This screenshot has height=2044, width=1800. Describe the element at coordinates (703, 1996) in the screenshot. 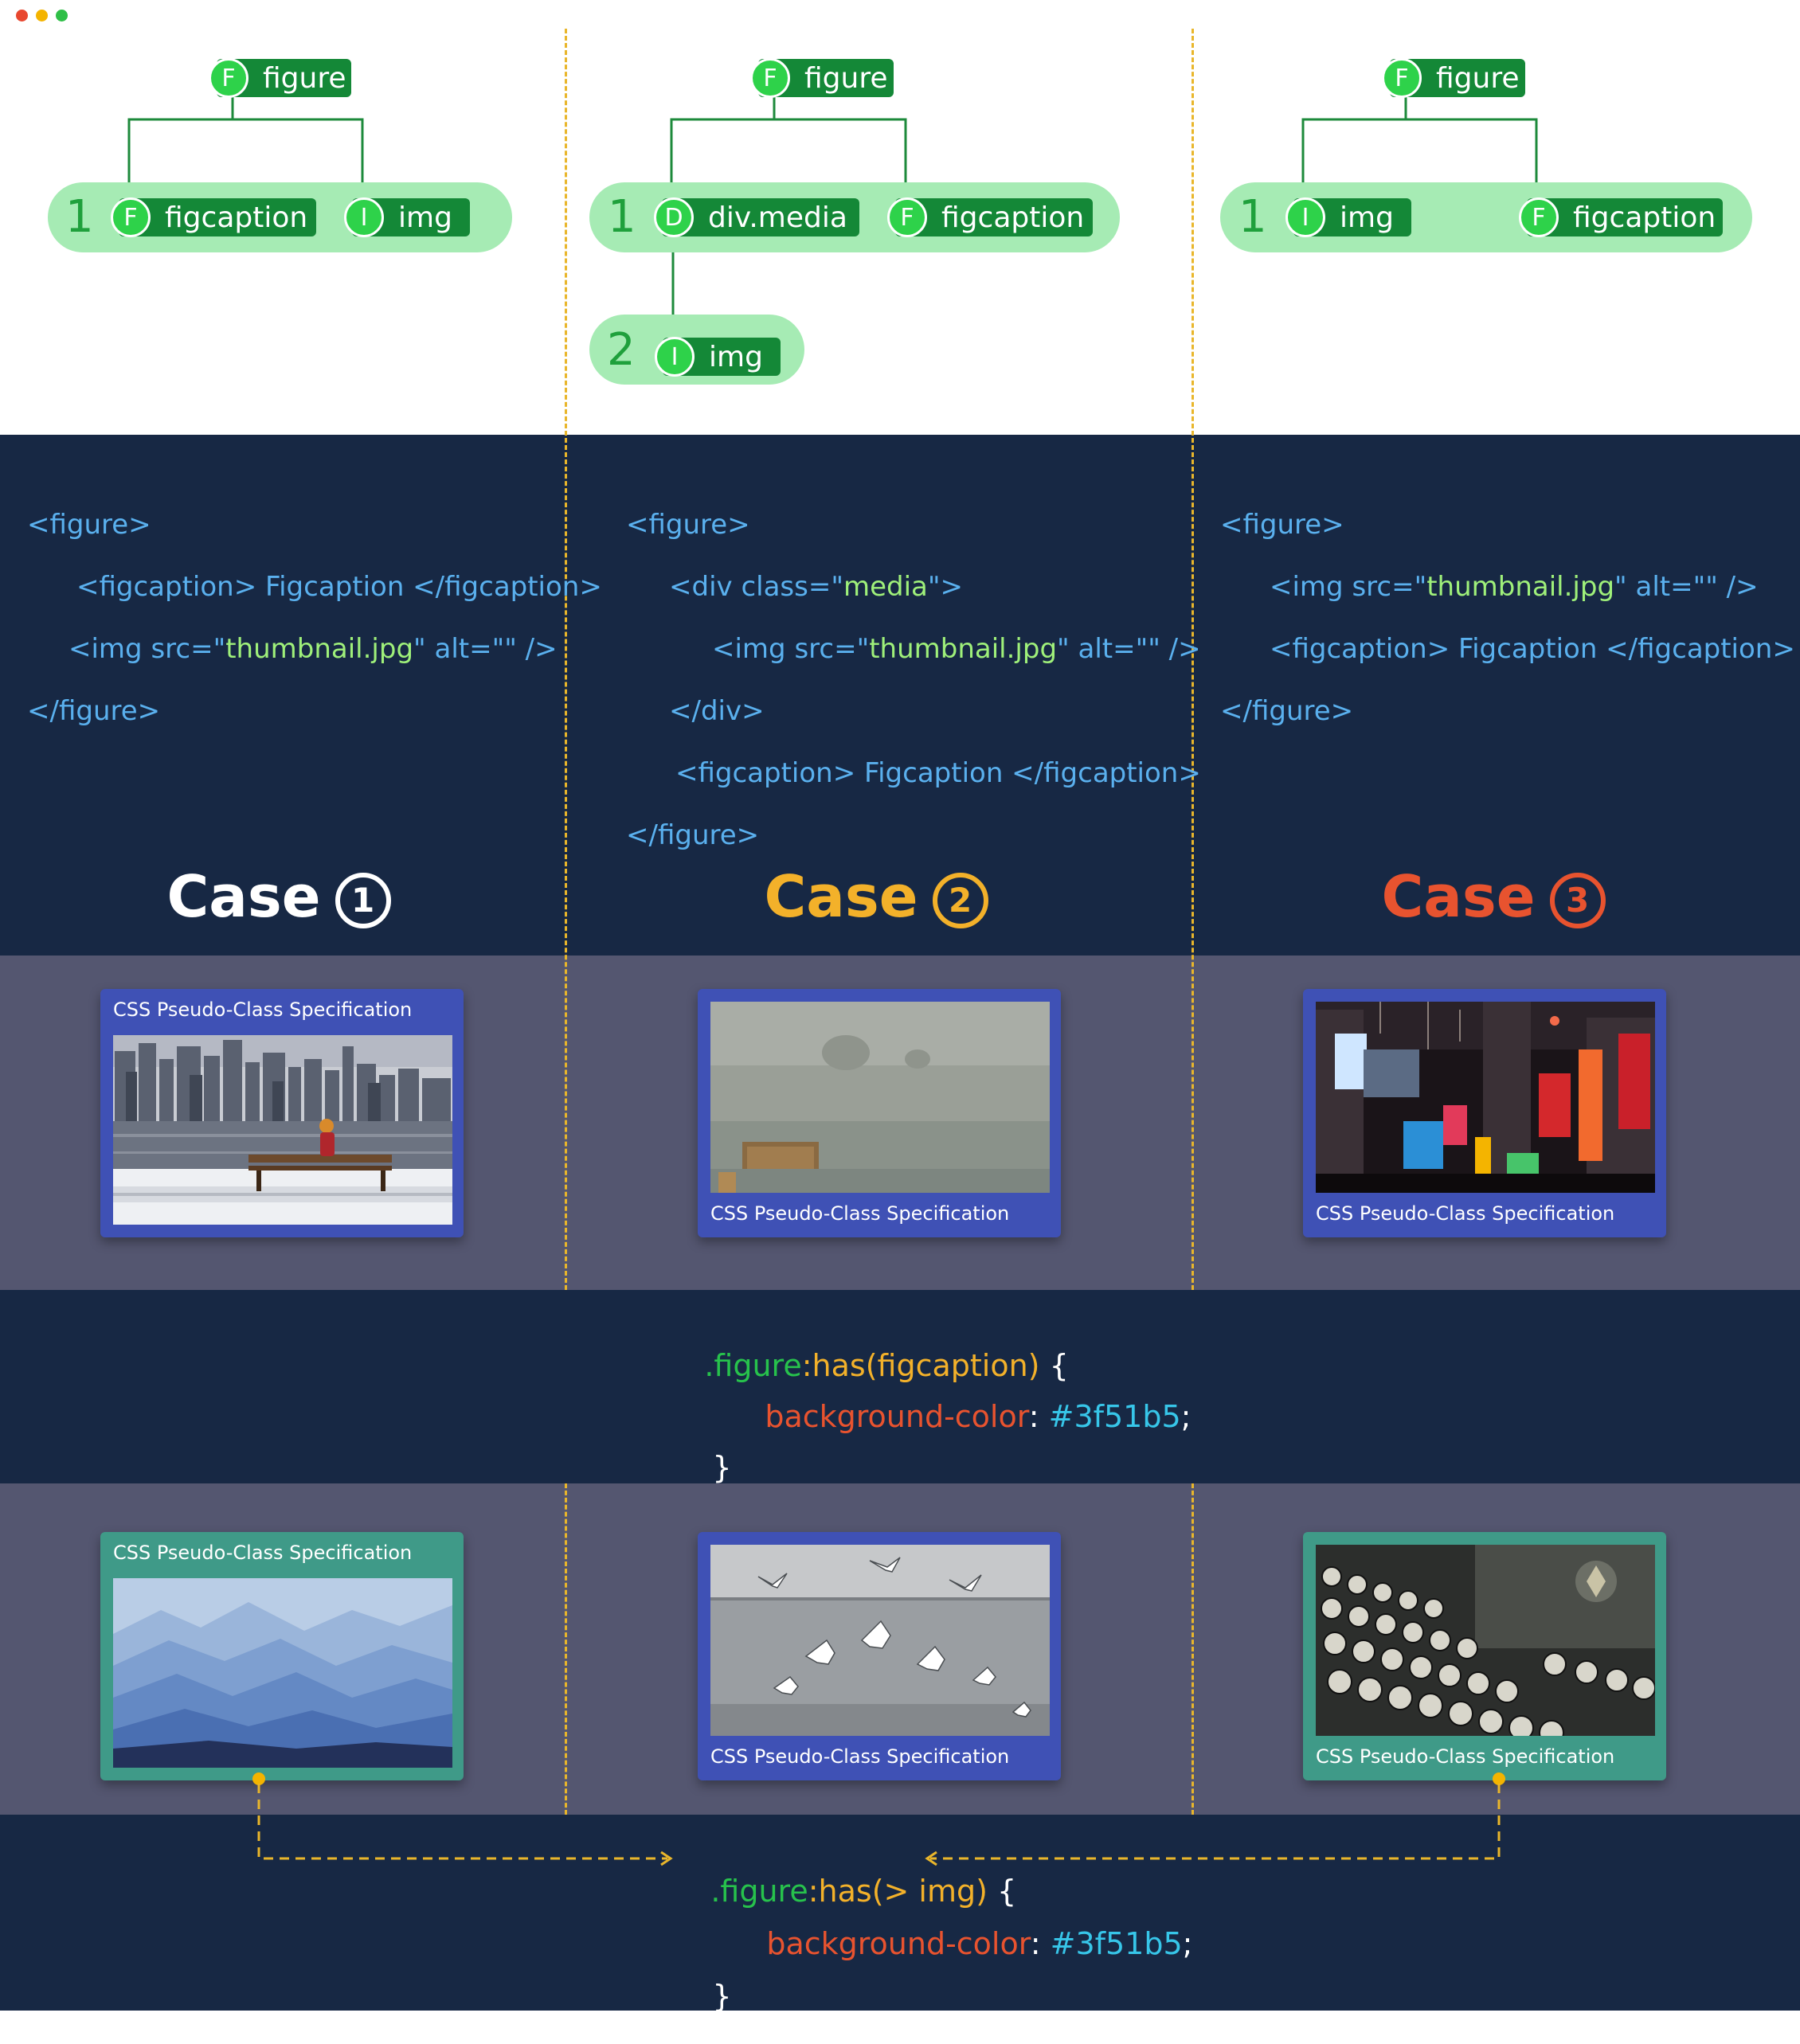

I see `css-rule-2-close: }` at that location.